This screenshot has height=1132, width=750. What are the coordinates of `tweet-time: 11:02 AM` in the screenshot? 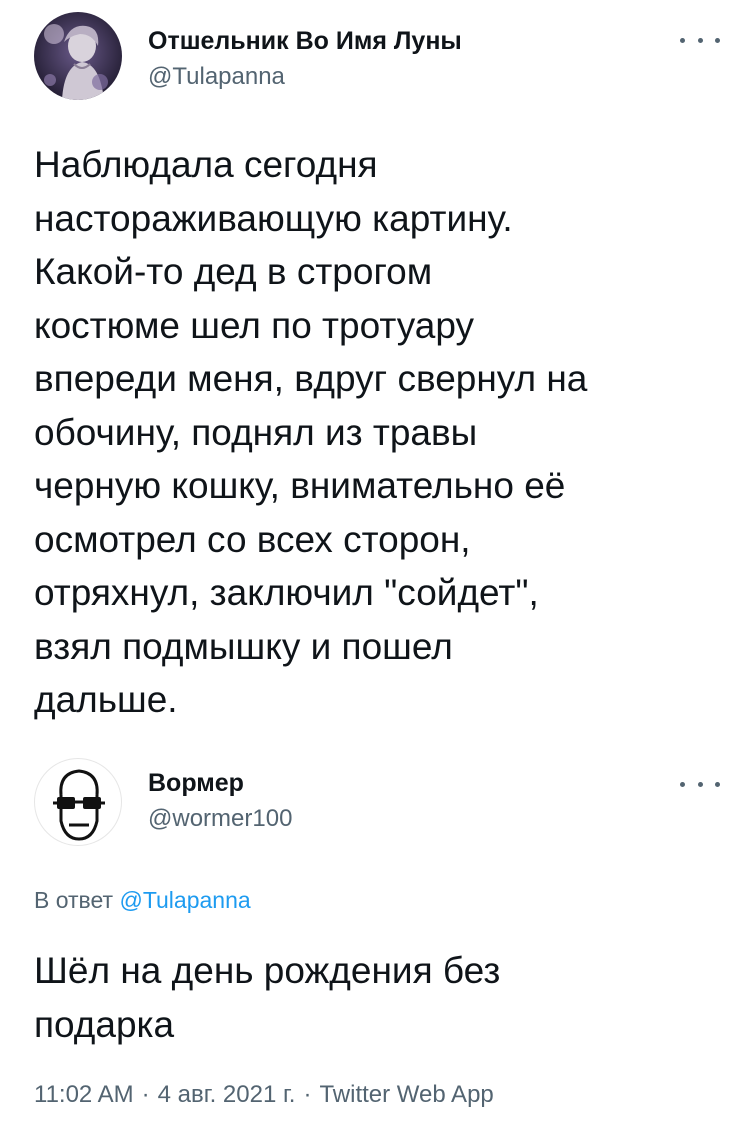 It's located at (84, 1094).